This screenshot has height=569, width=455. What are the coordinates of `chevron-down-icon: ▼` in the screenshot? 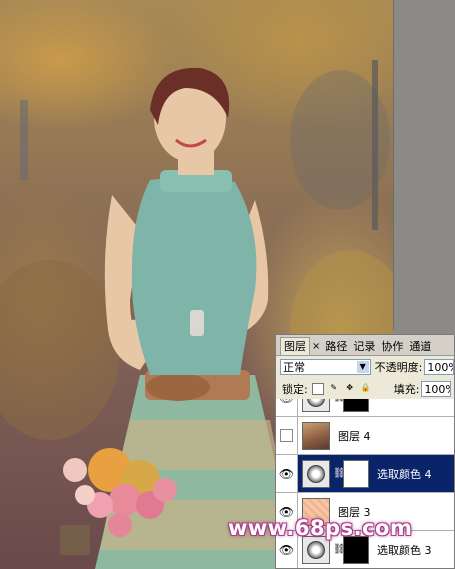 It's located at (362, 367).